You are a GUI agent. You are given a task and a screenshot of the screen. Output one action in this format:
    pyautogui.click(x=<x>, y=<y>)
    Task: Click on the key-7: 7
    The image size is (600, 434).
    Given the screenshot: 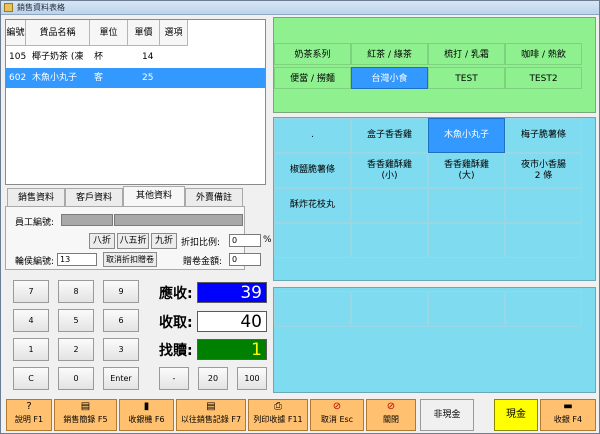 What is the action you would take?
    pyautogui.click(x=31, y=291)
    